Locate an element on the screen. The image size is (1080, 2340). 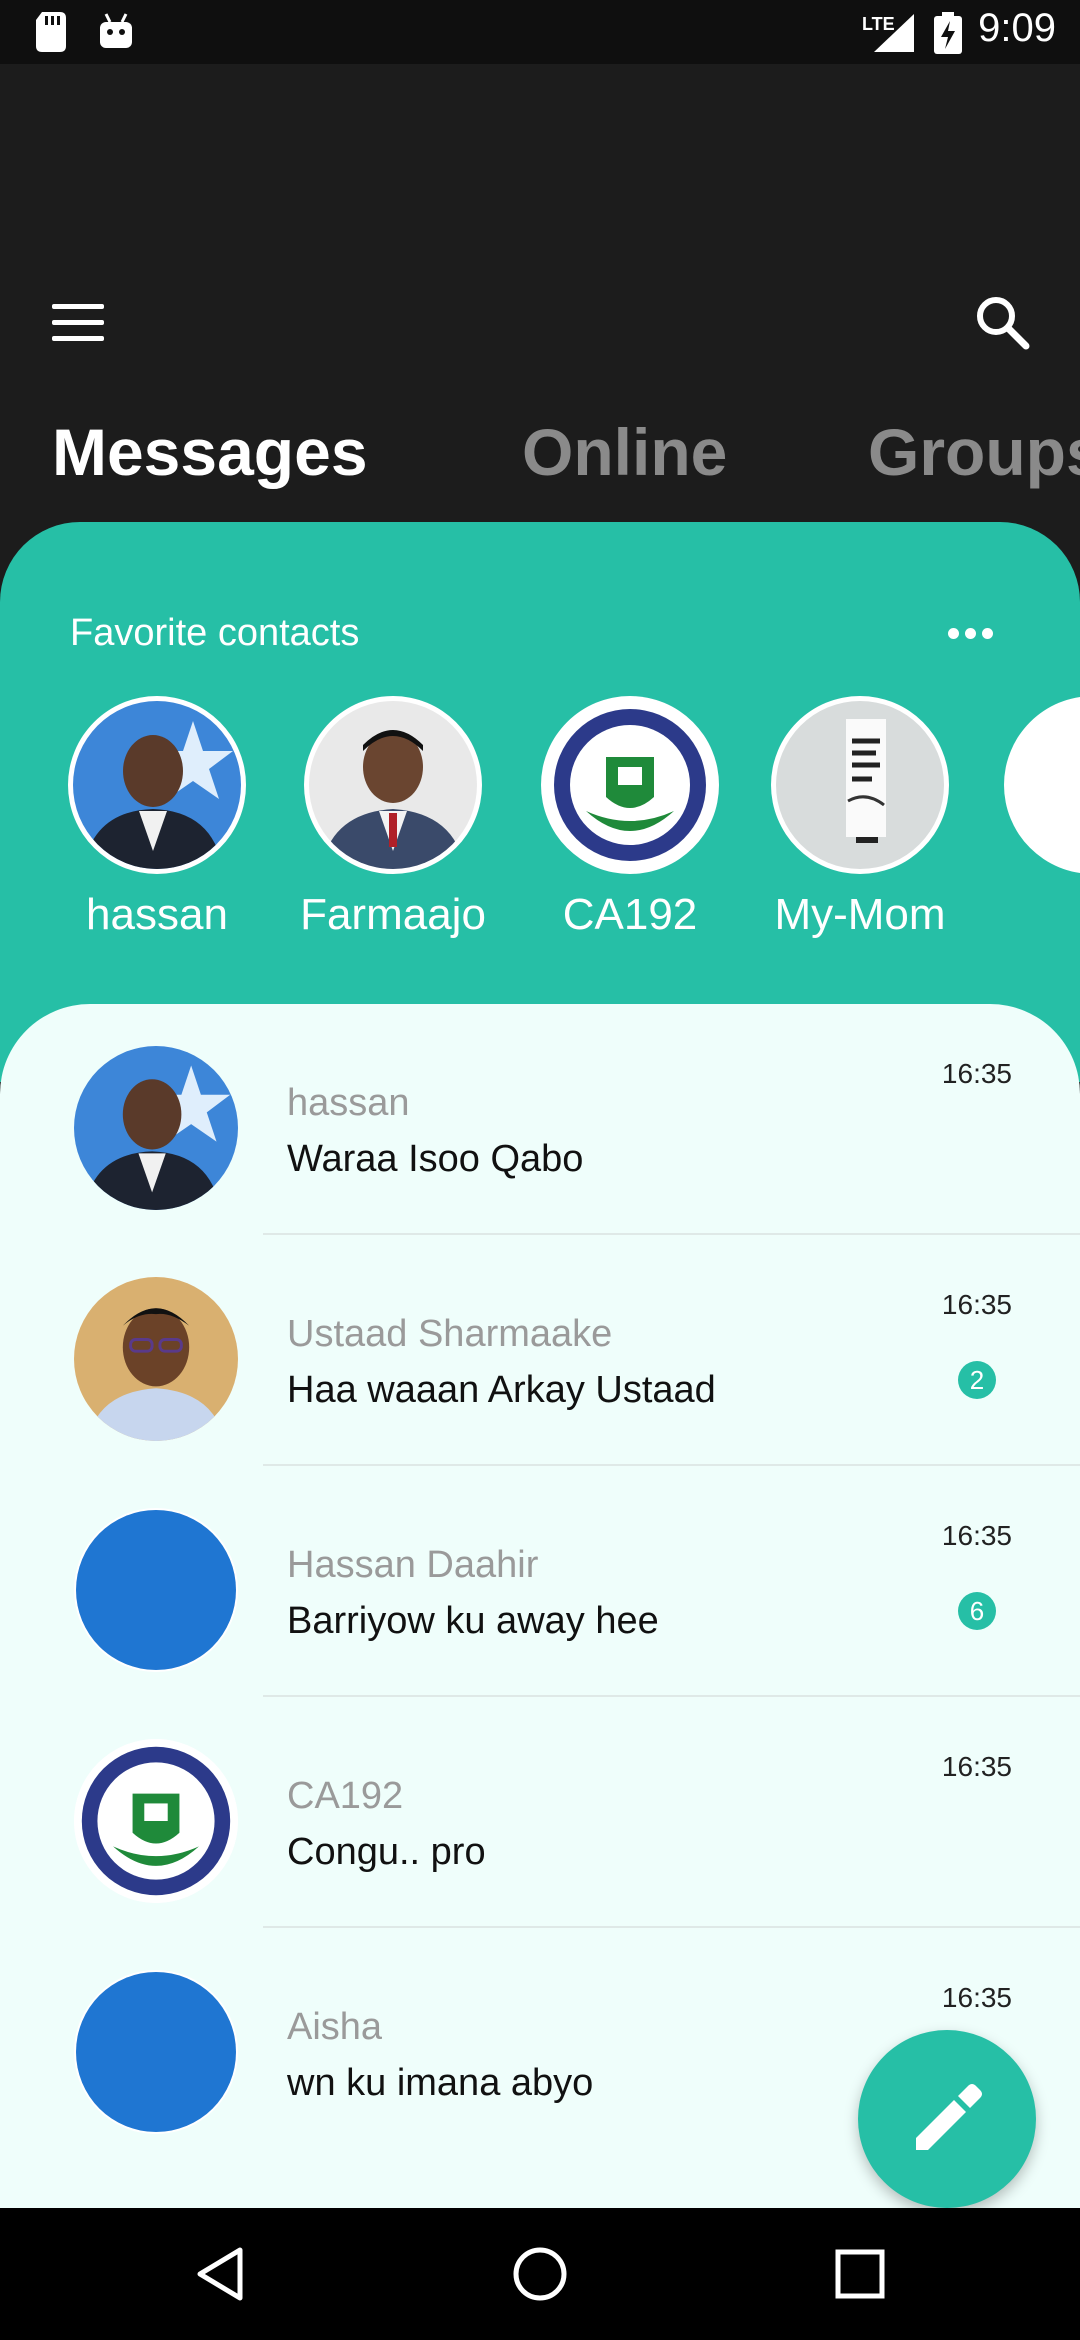
chat-last-message: wn ku imana abyo is located at coordinates (440, 2083).